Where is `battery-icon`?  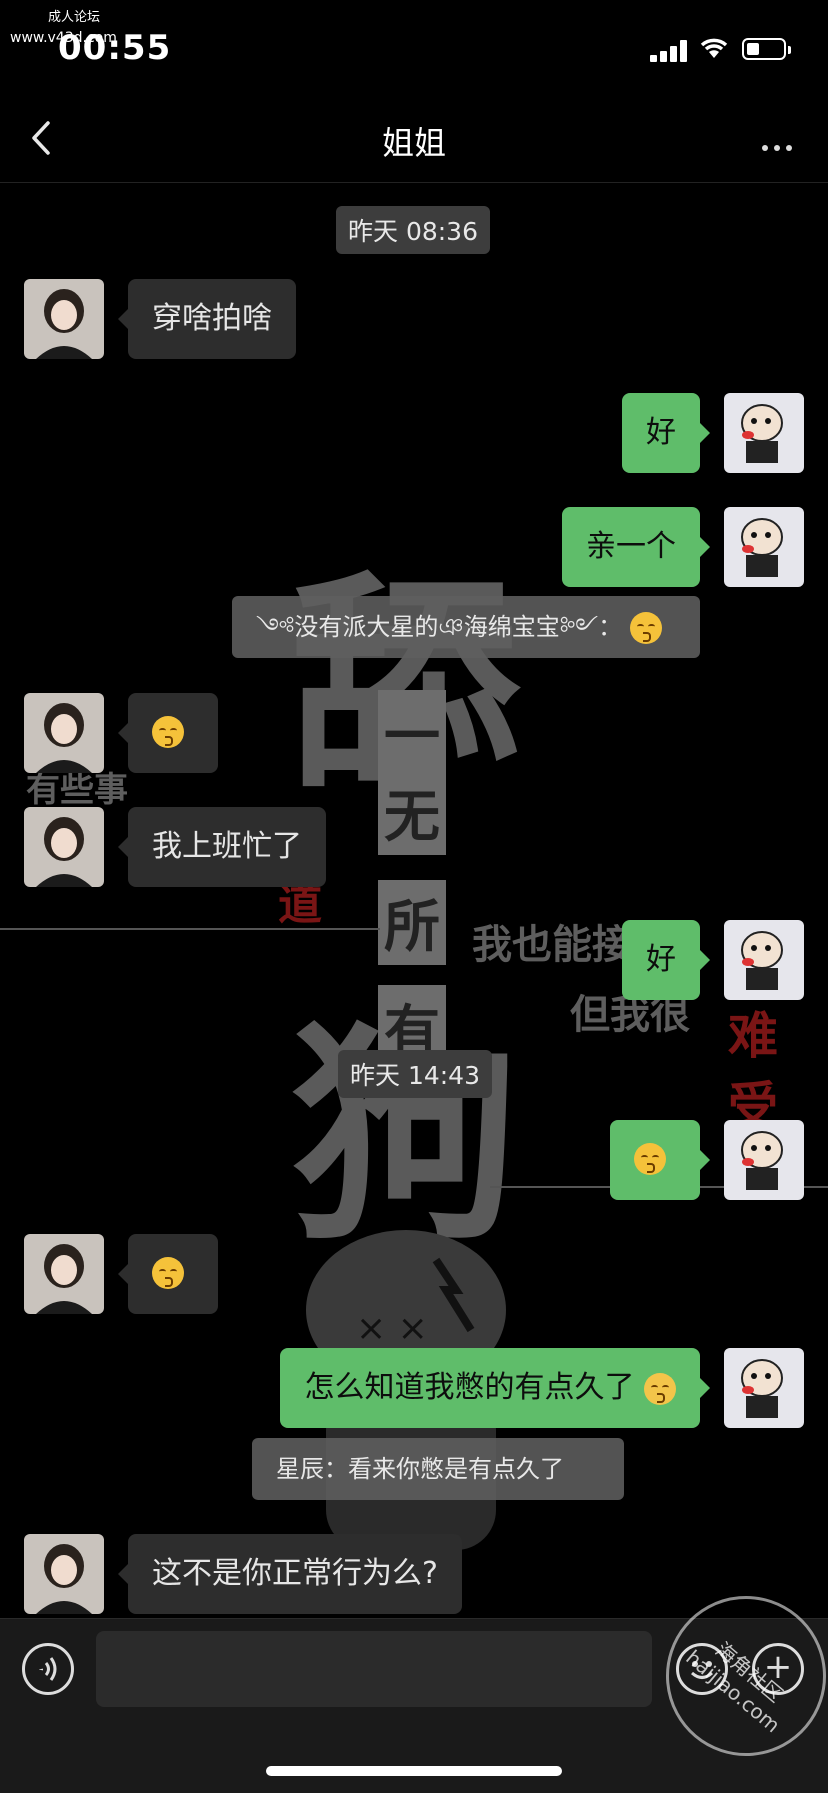
battery-icon is located at coordinates (766, 49).